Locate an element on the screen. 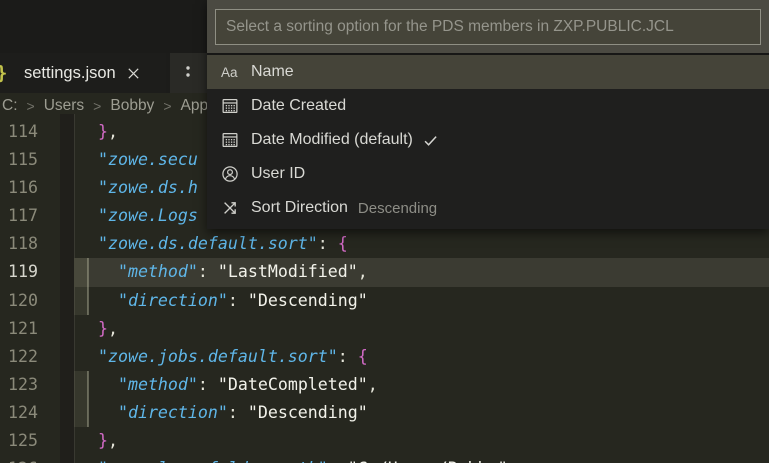  json-file-icon: } is located at coordinates (8, 73).